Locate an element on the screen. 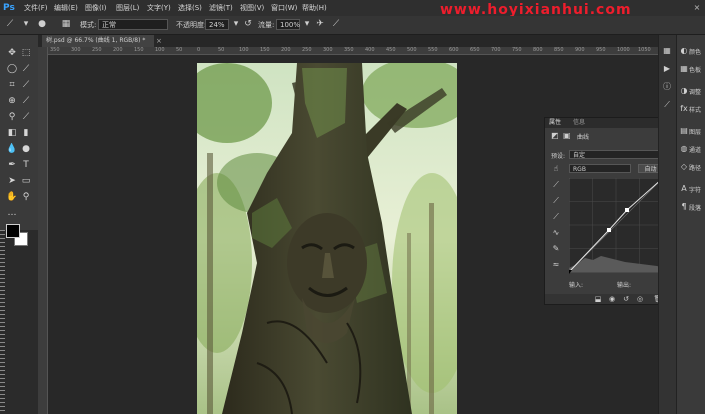  channel-dropdown: RGB is located at coordinates (600, 168).